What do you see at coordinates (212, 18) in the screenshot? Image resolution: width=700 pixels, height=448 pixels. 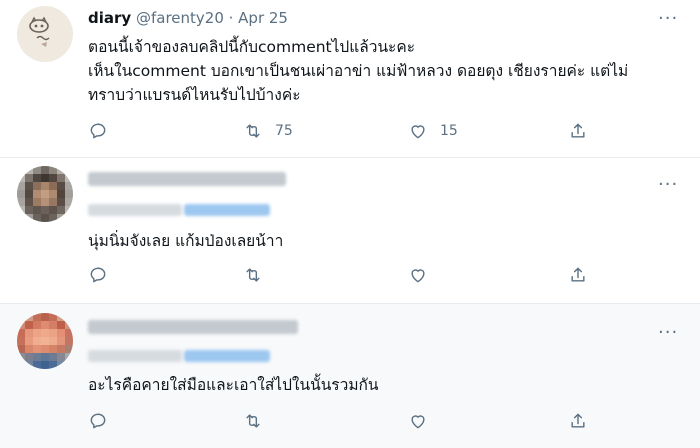 I see `author-handle-date: @farenty20 · Apr 25` at bounding box center [212, 18].